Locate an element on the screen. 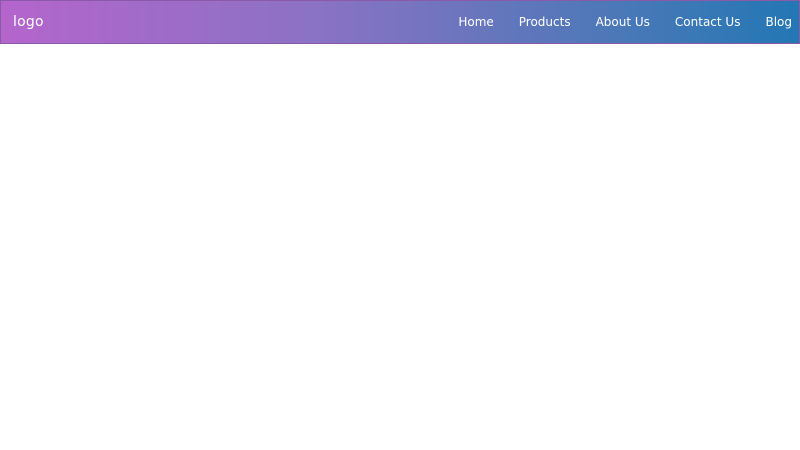 This screenshot has height=450, width=800. nav-link-about-us: About Us is located at coordinates (623, 22).